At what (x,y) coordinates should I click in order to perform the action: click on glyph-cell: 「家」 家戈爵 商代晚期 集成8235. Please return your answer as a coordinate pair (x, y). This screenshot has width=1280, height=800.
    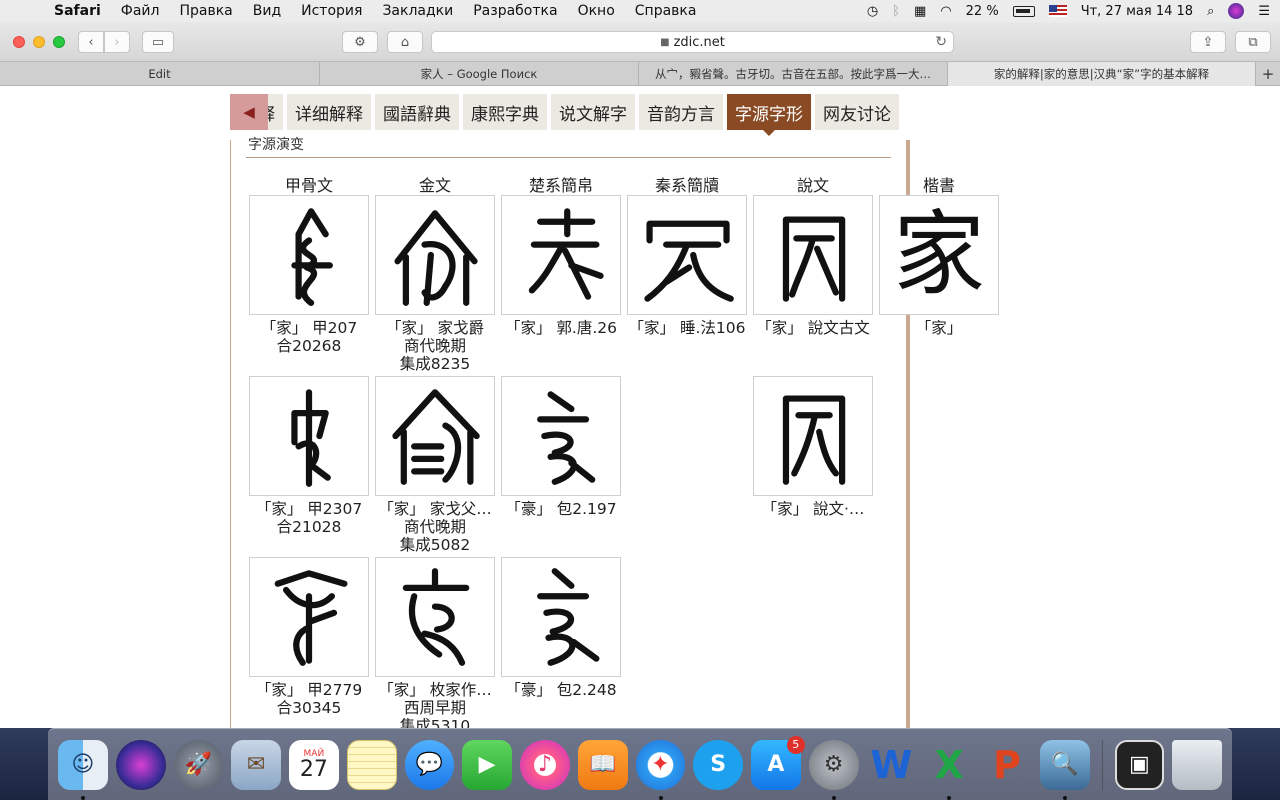
    Looking at the image, I should click on (435, 284).